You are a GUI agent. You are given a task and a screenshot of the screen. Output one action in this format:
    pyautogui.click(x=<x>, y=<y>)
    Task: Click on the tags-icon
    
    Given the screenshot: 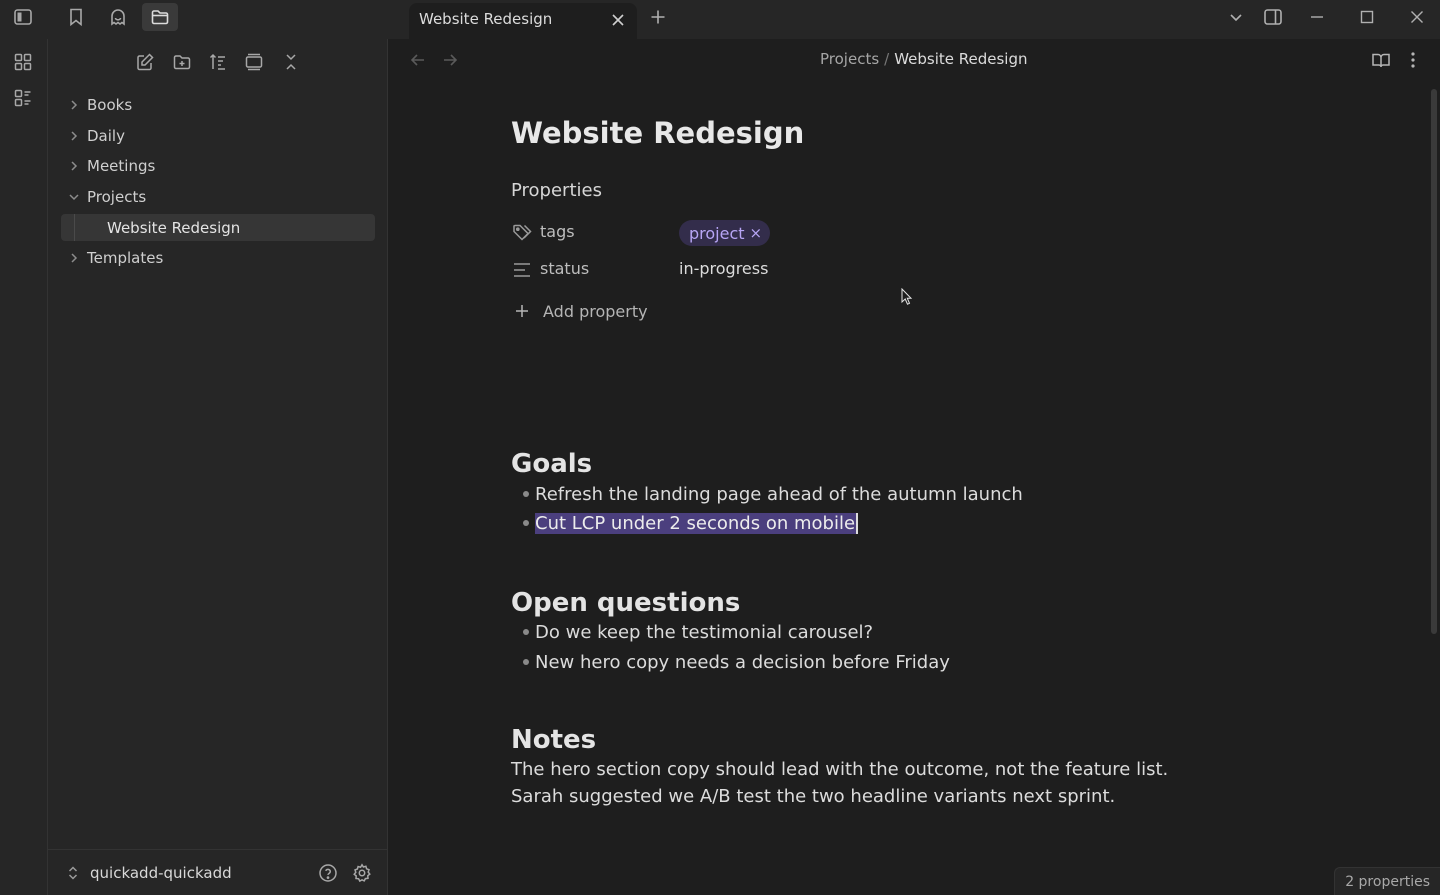 What is the action you would take?
    pyautogui.click(x=522, y=233)
    